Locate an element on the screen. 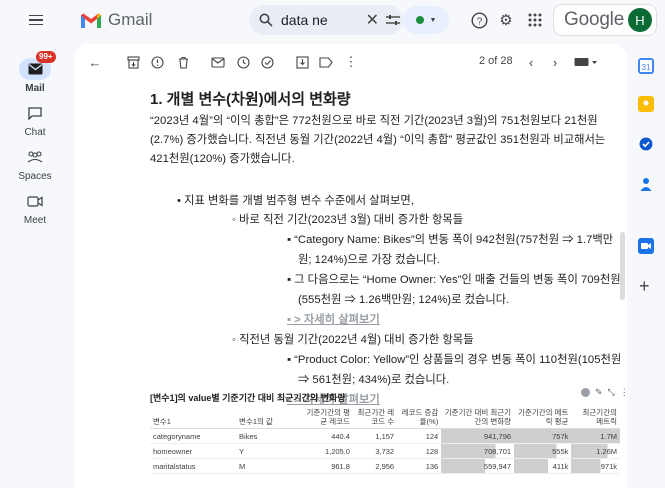  help-icon: ? is located at coordinates (479, 20).